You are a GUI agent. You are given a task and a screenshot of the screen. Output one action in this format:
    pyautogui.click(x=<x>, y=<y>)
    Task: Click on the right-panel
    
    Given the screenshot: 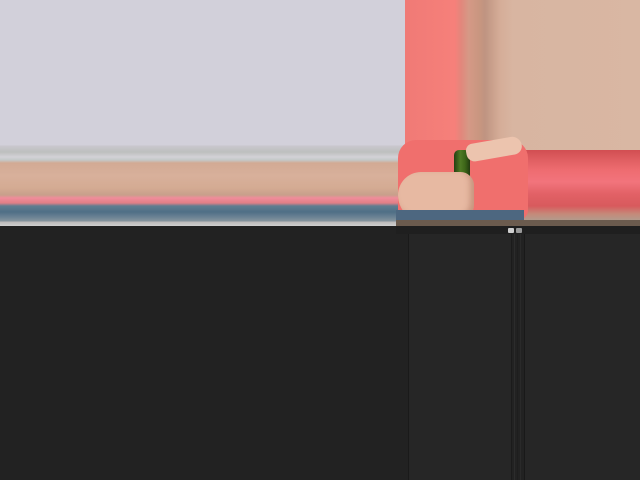 What is the action you would take?
    pyautogui.click(x=582, y=357)
    